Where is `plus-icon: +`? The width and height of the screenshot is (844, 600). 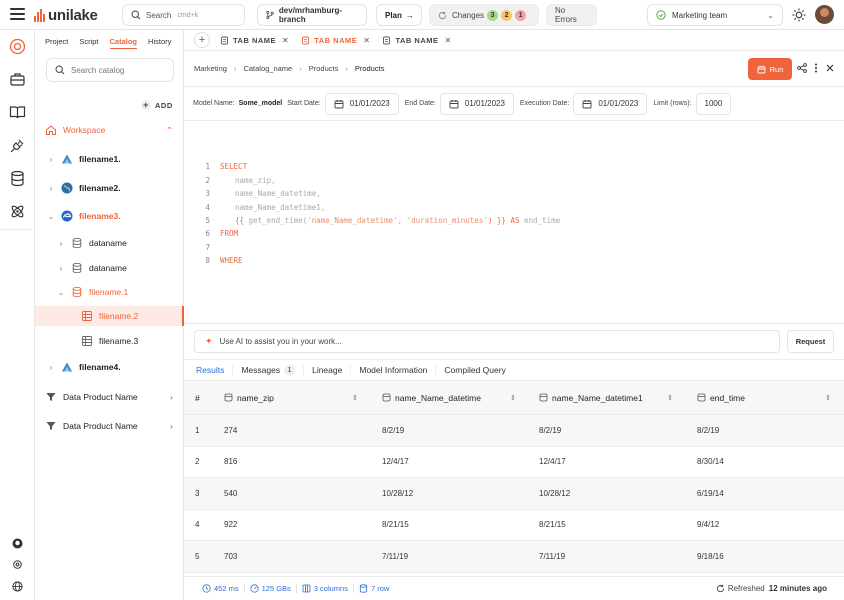 plus-icon: + is located at coordinates (146, 105).